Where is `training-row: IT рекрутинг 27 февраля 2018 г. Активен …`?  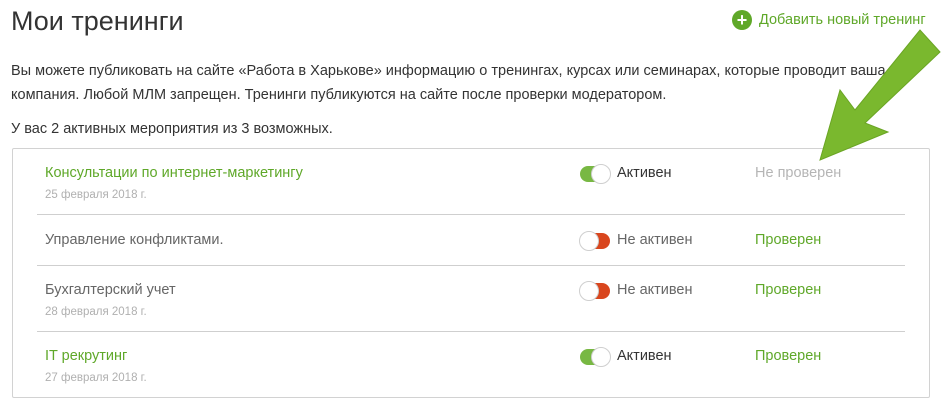
training-row: IT рекрутинг 27 февраля 2018 г. Активен … is located at coordinates (471, 364).